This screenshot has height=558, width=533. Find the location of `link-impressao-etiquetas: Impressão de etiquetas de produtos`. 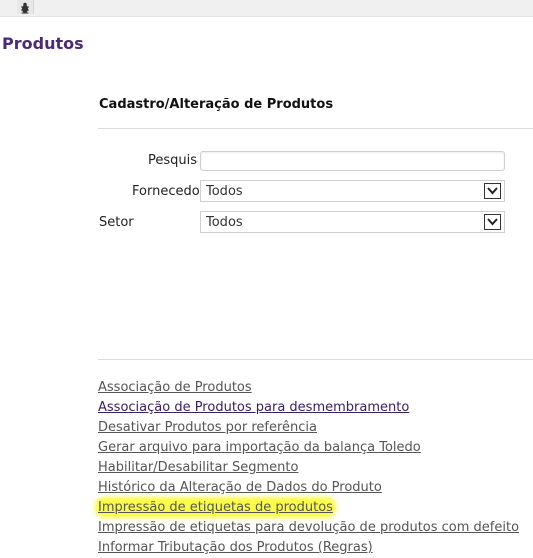

link-impressao-etiquetas: Impressão de etiquetas de produtos is located at coordinates (308, 508).